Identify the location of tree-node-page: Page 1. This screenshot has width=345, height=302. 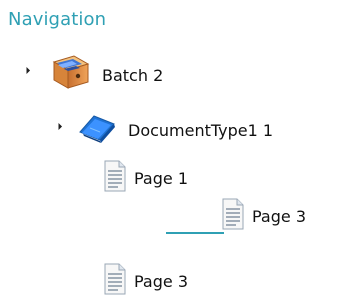
(146, 178).